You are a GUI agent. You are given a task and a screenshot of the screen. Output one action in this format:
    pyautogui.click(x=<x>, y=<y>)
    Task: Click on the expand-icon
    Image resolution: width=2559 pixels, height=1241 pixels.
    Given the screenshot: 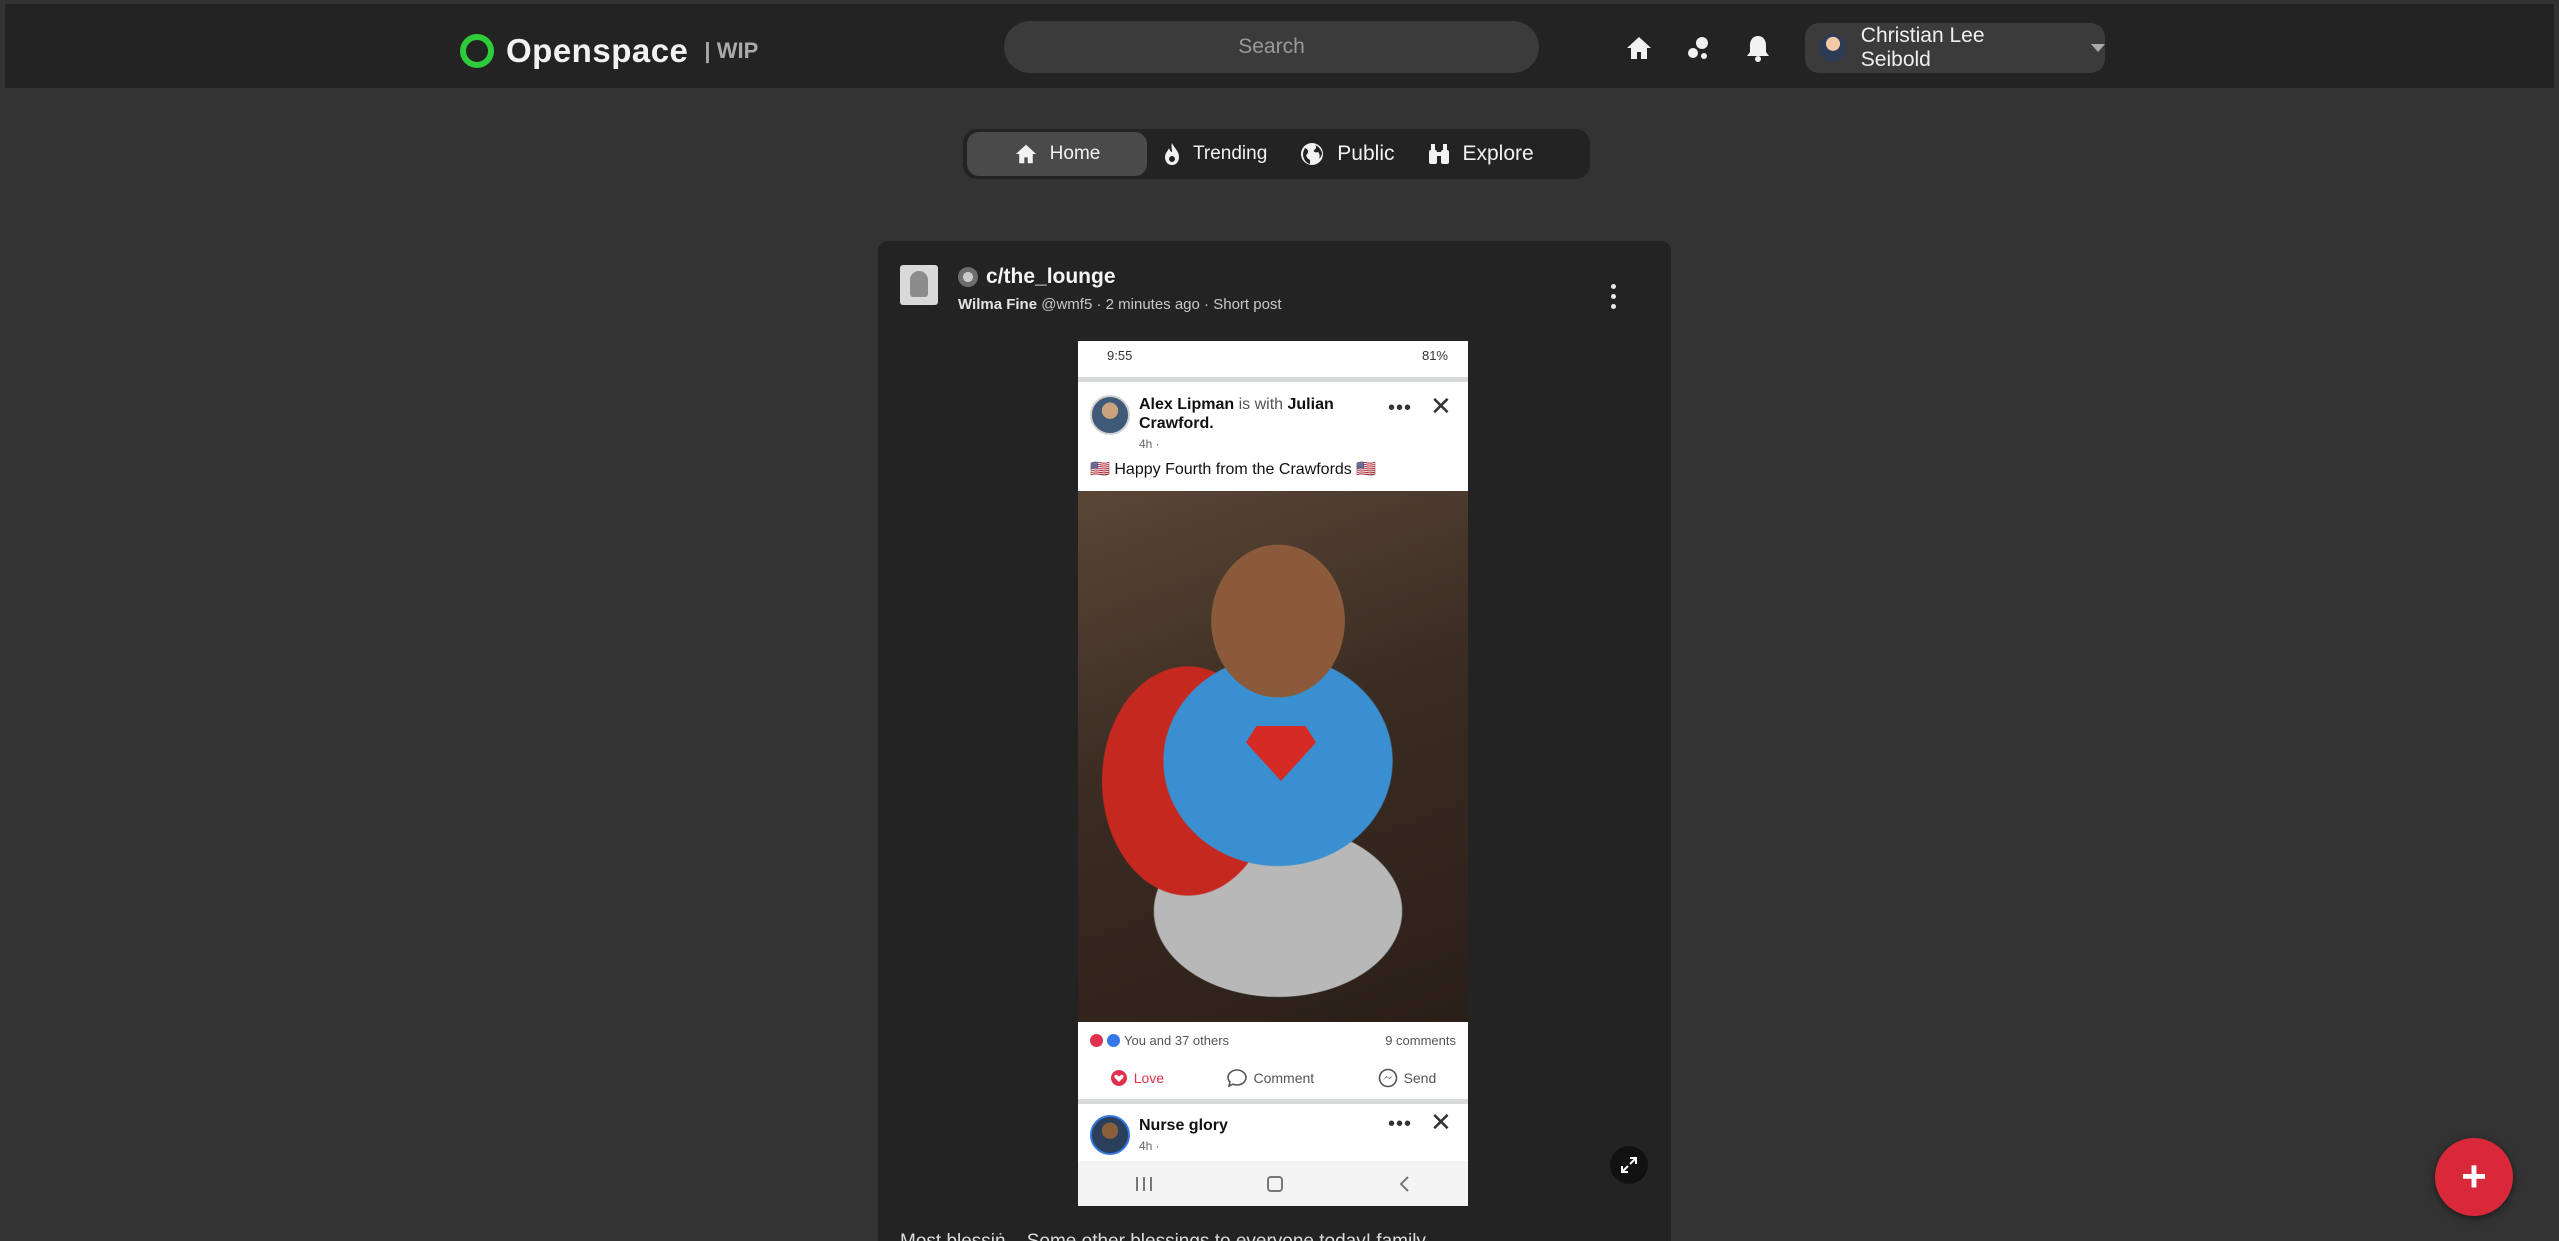 What is the action you would take?
    pyautogui.click(x=1629, y=1165)
    